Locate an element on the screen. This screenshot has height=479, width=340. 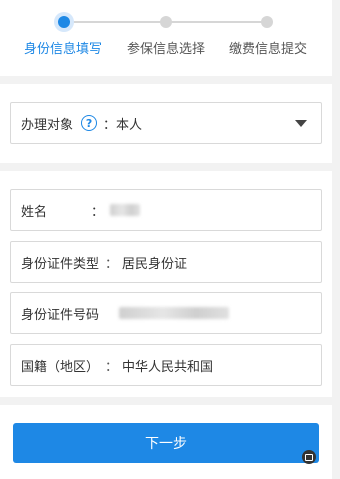
id-type-label: 身份证件类型 is located at coordinates (60, 264).